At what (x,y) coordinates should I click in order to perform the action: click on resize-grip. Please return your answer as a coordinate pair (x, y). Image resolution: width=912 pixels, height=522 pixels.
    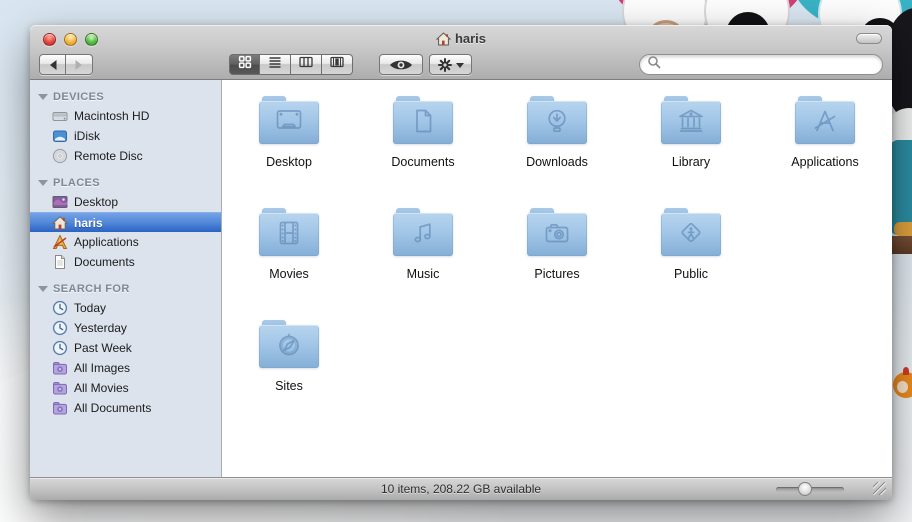
    Looking at the image, I should click on (879, 488).